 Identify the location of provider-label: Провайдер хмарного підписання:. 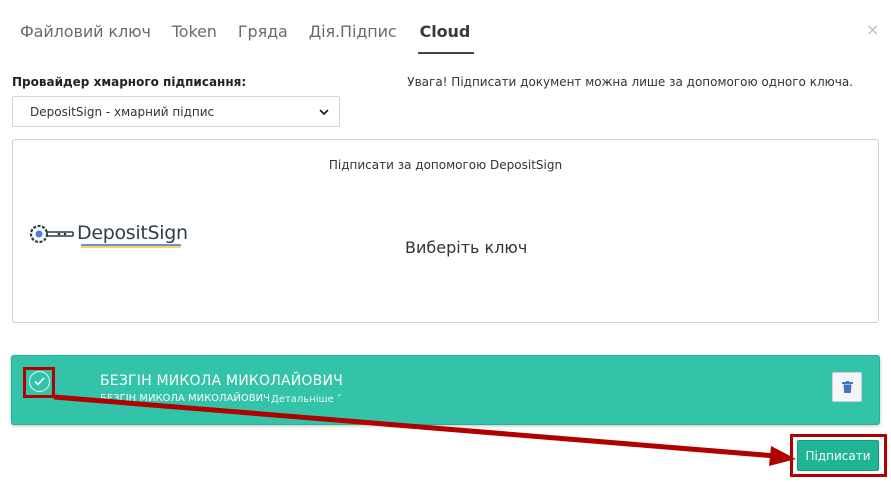
(129, 82).